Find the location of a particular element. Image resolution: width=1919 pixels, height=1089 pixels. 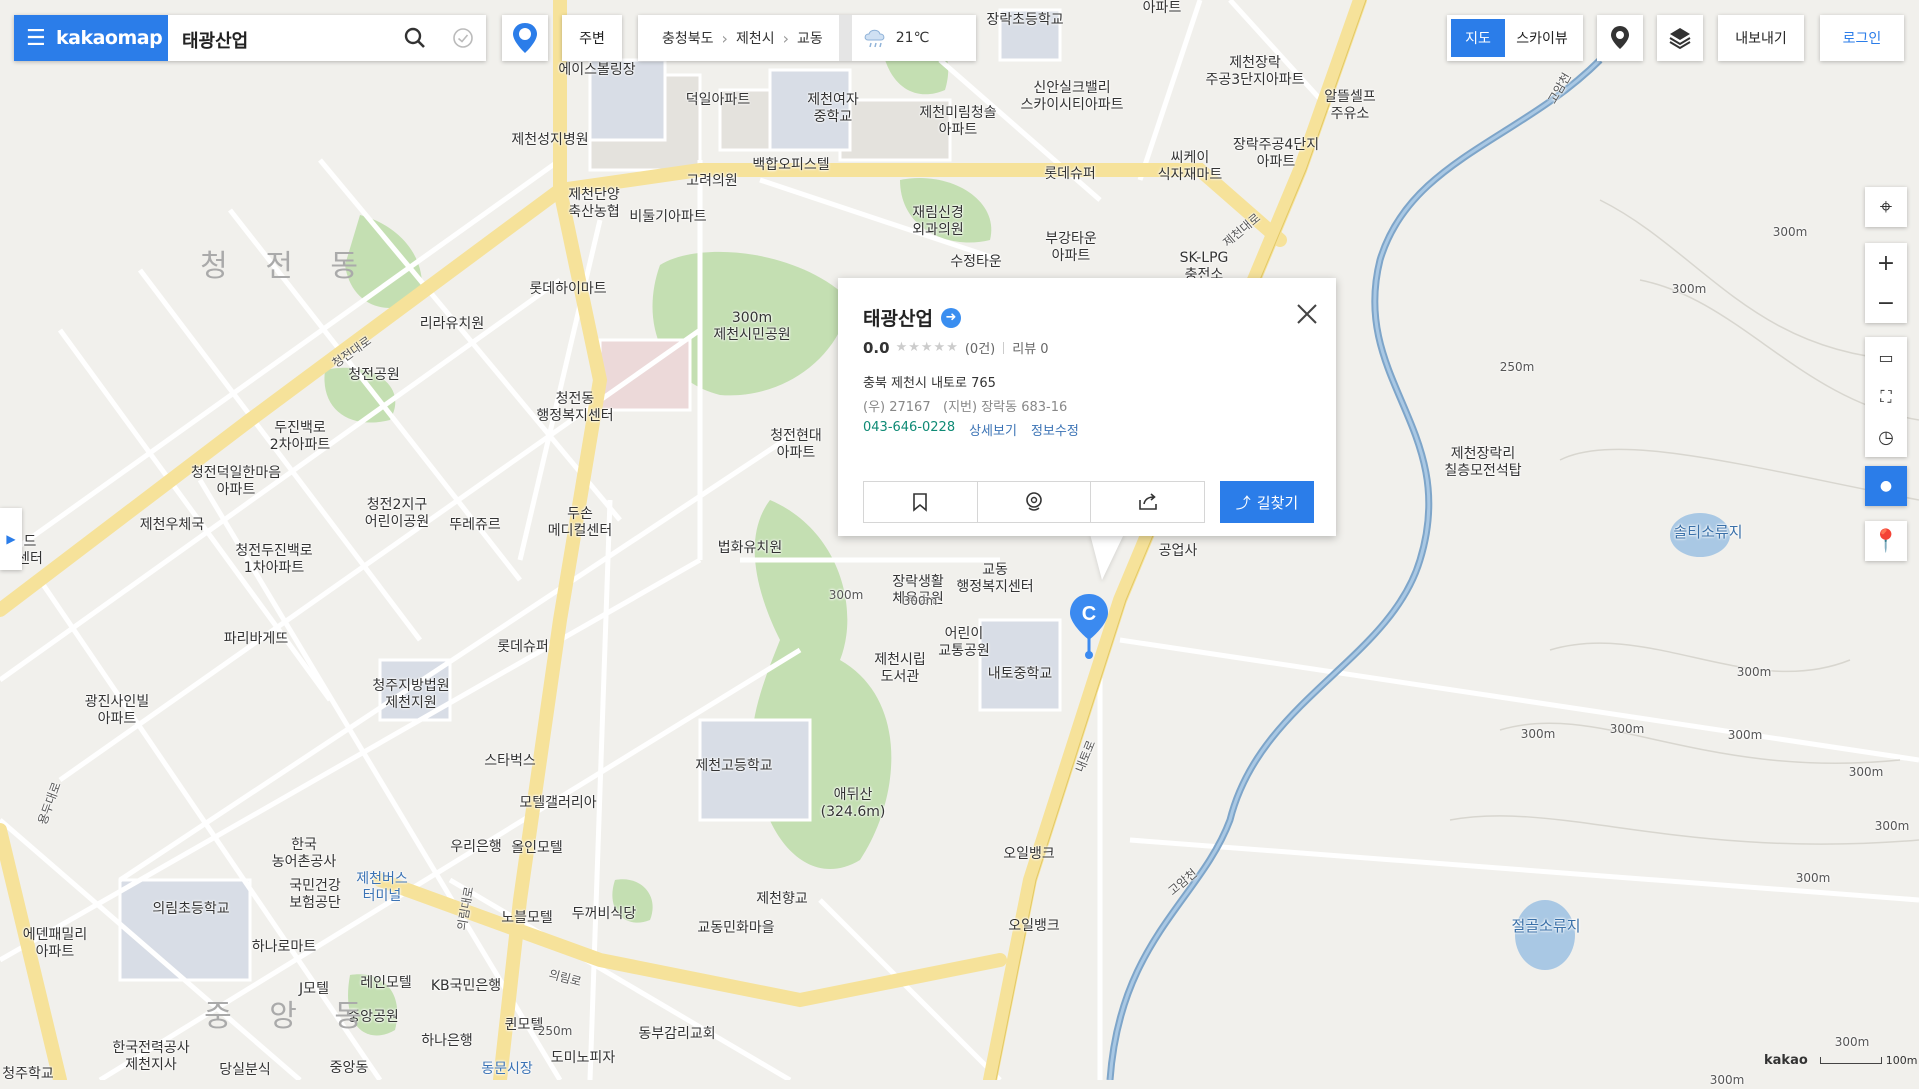

map-label: 중앙동 is located at coordinates (349, 1068).